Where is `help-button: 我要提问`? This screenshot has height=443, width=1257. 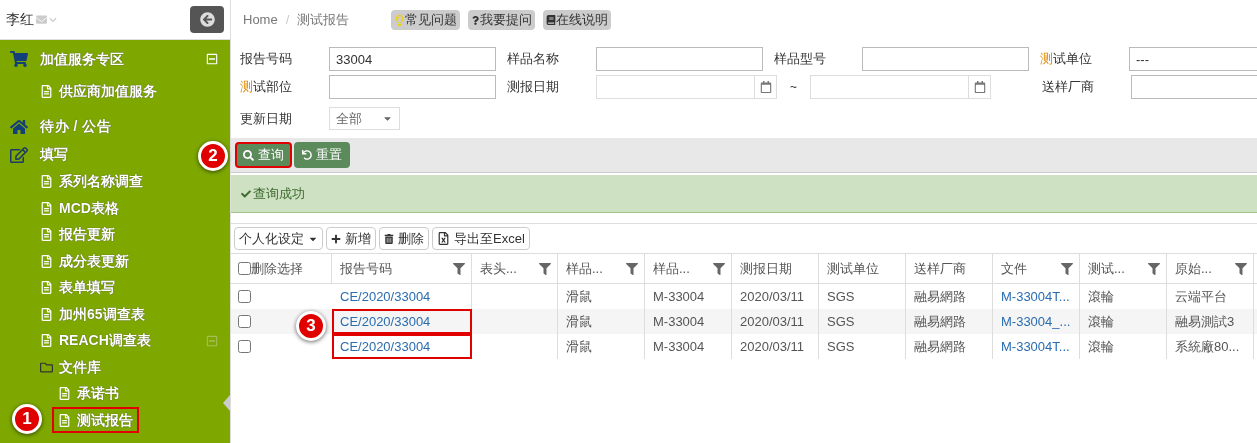
help-button: 我要提问 is located at coordinates (502, 20).